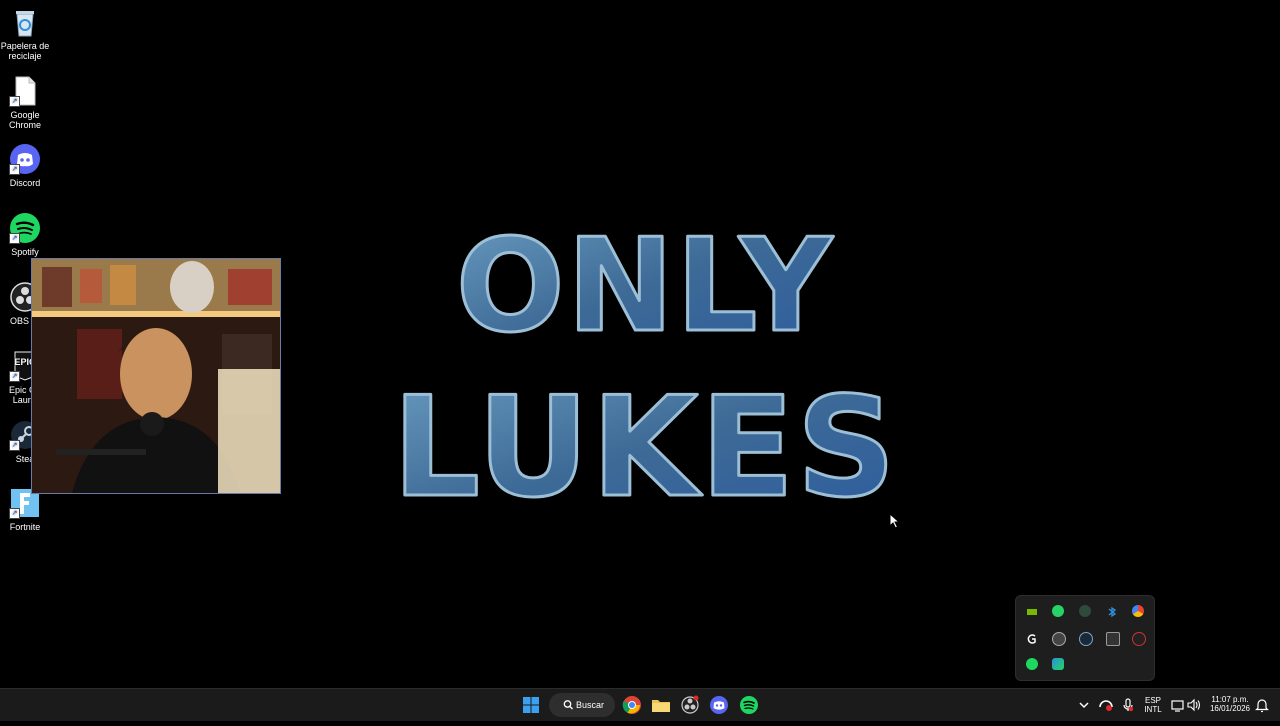 This screenshot has width=1280, height=726. I want to click on green-app-icon, so click(1085, 611).